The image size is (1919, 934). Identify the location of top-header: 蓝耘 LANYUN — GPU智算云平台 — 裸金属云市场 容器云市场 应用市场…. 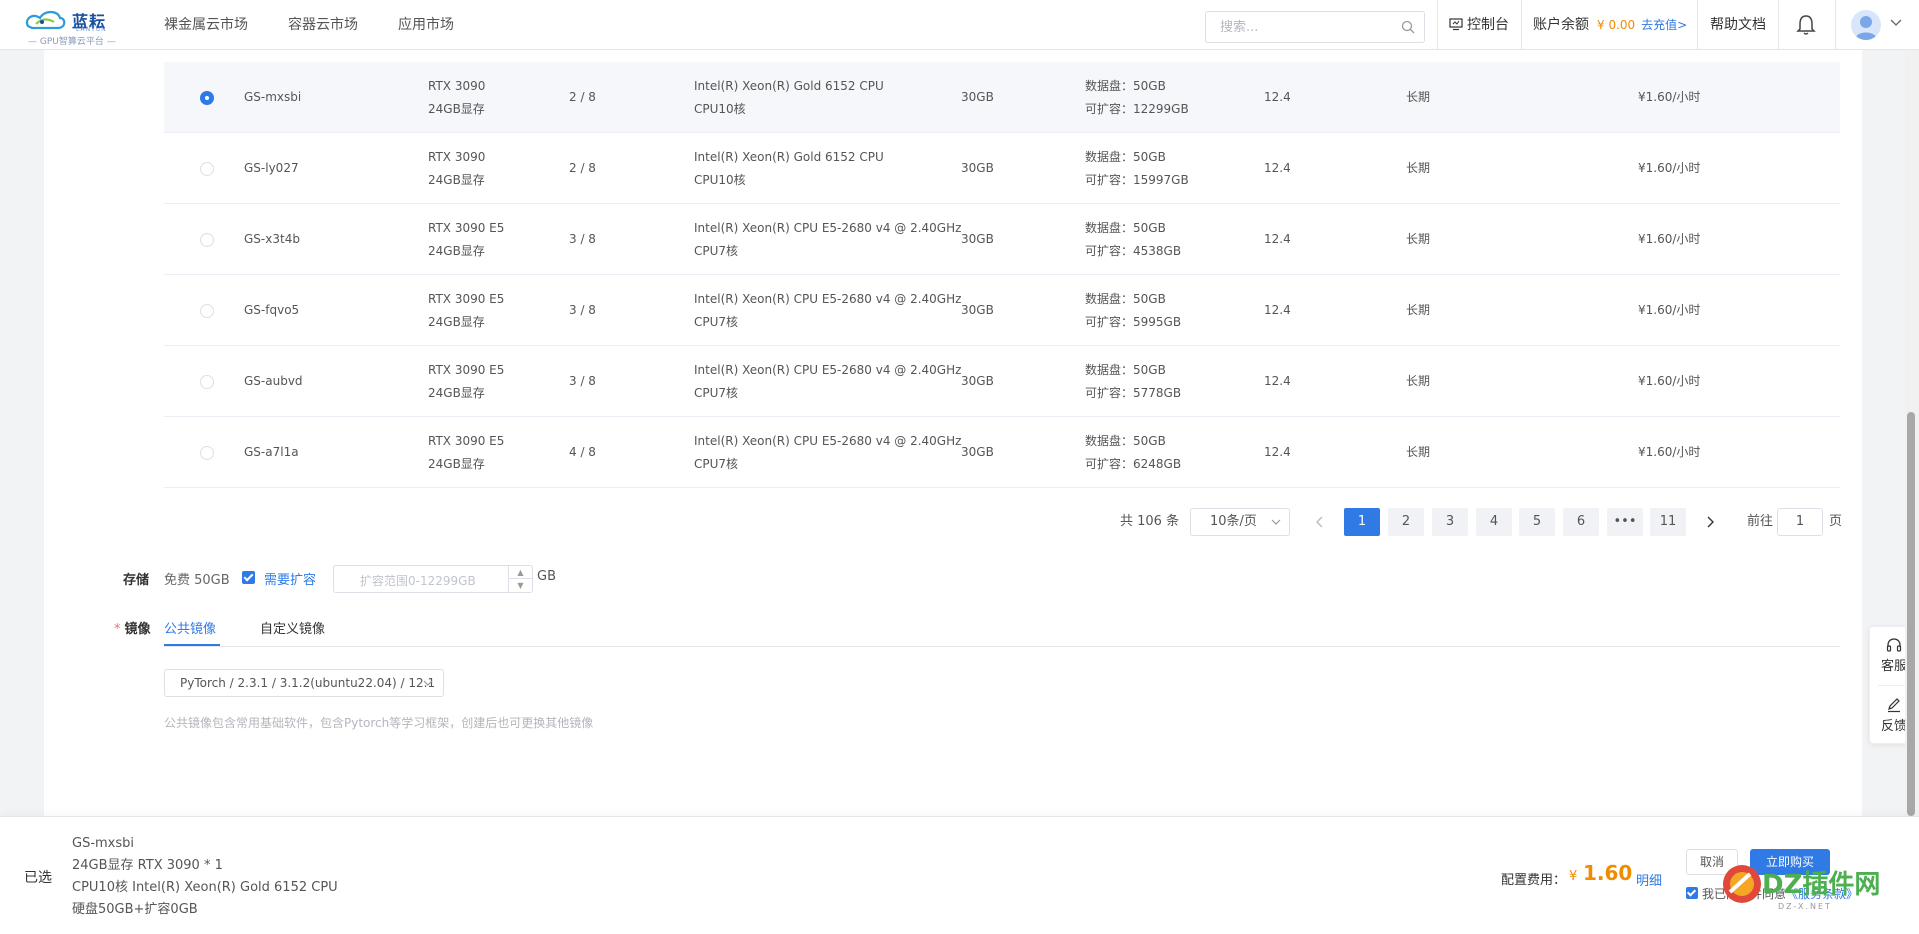
(959, 25).